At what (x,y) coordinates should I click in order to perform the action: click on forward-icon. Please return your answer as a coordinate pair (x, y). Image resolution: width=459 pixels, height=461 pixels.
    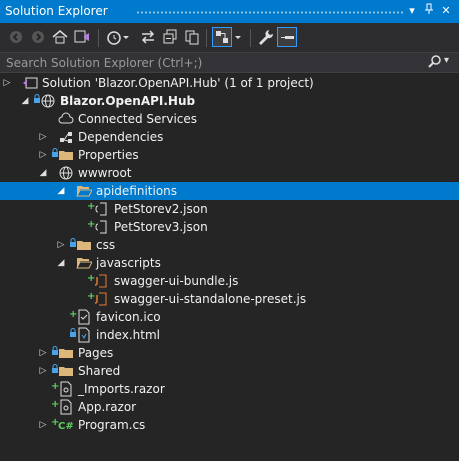
    Looking at the image, I should click on (38, 37).